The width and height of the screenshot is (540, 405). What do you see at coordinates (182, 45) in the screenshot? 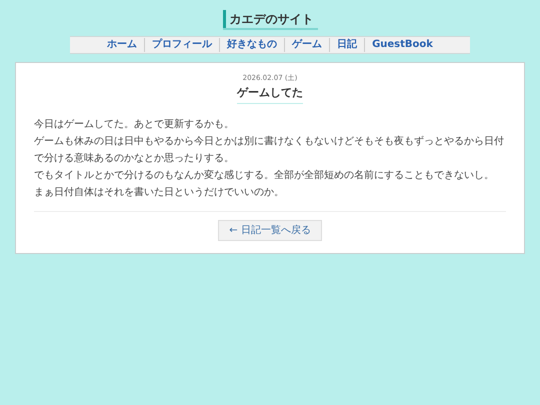
I see `nav-link: プロフィール` at bounding box center [182, 45].